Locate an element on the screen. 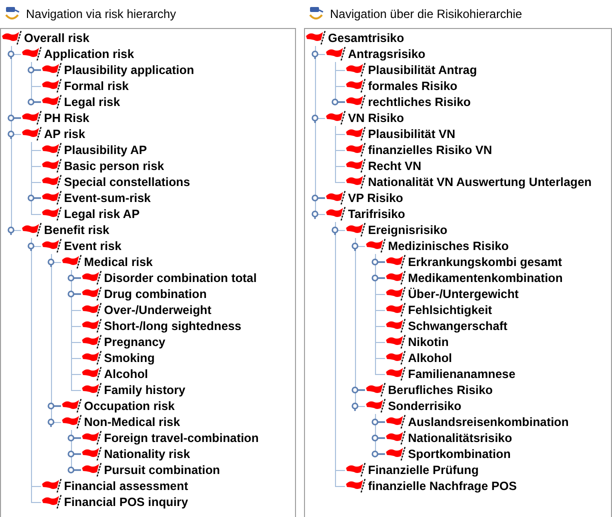  tree-item: Basic person risk is located at coordinates (114, 166).